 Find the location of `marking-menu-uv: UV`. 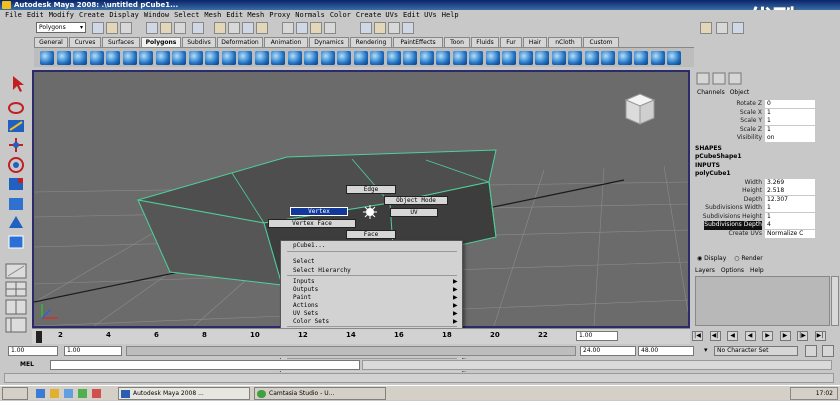

marking-menu-uv: UV is located at coordinates (414, 212).